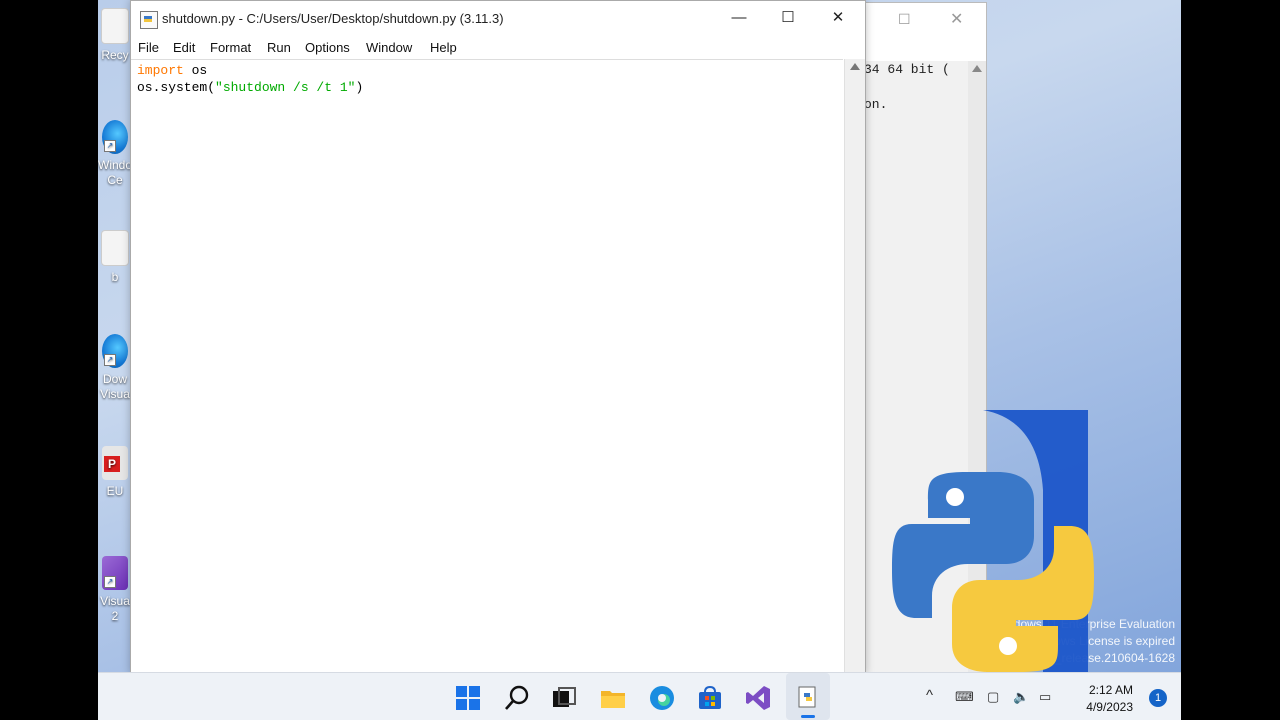 The width and height of the screenshot is (1280, 720). Describe the element at coordinates (907, 69) in the screenshot. I see `shell-output-line: 34 64 bit (` at that location.